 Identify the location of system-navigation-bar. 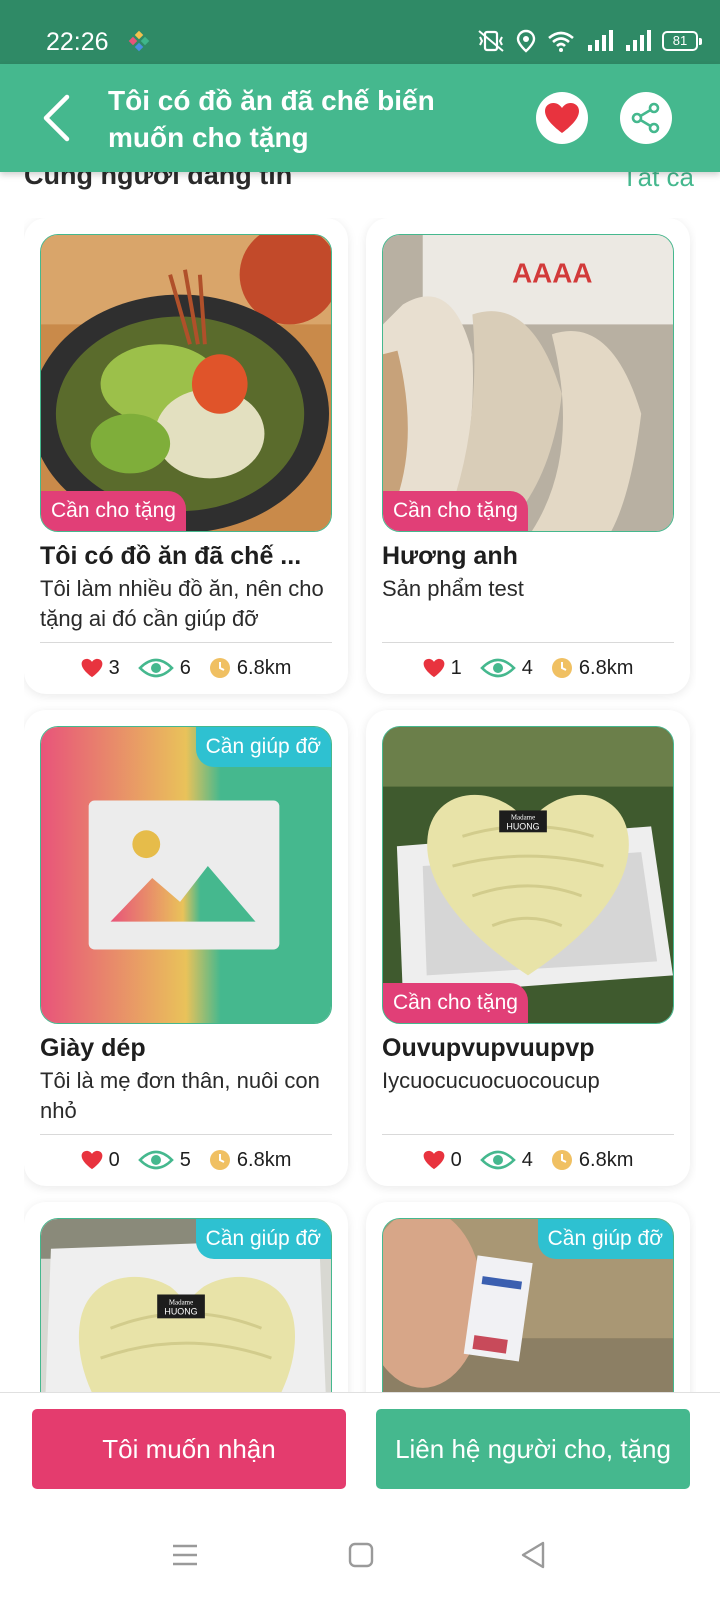
(360, 1555).